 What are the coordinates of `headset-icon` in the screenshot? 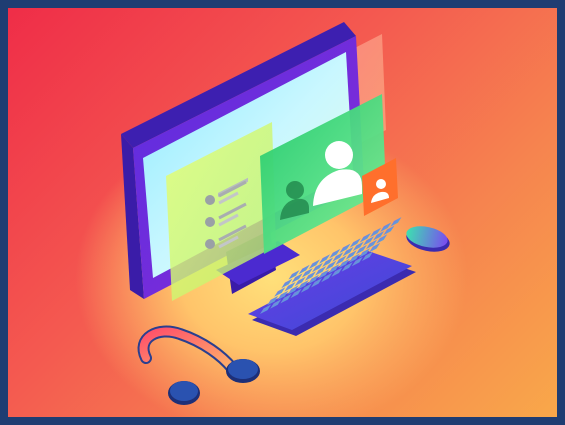 It's located at (198, 365).